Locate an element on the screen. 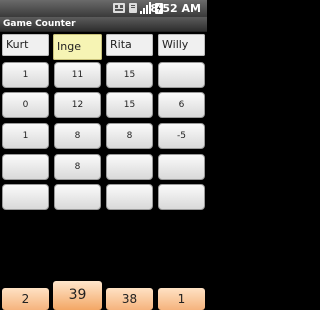 Image resolution: width=320 pixels, height=310 pixels. score-cell: 6 is located at coordinates (181, 105).